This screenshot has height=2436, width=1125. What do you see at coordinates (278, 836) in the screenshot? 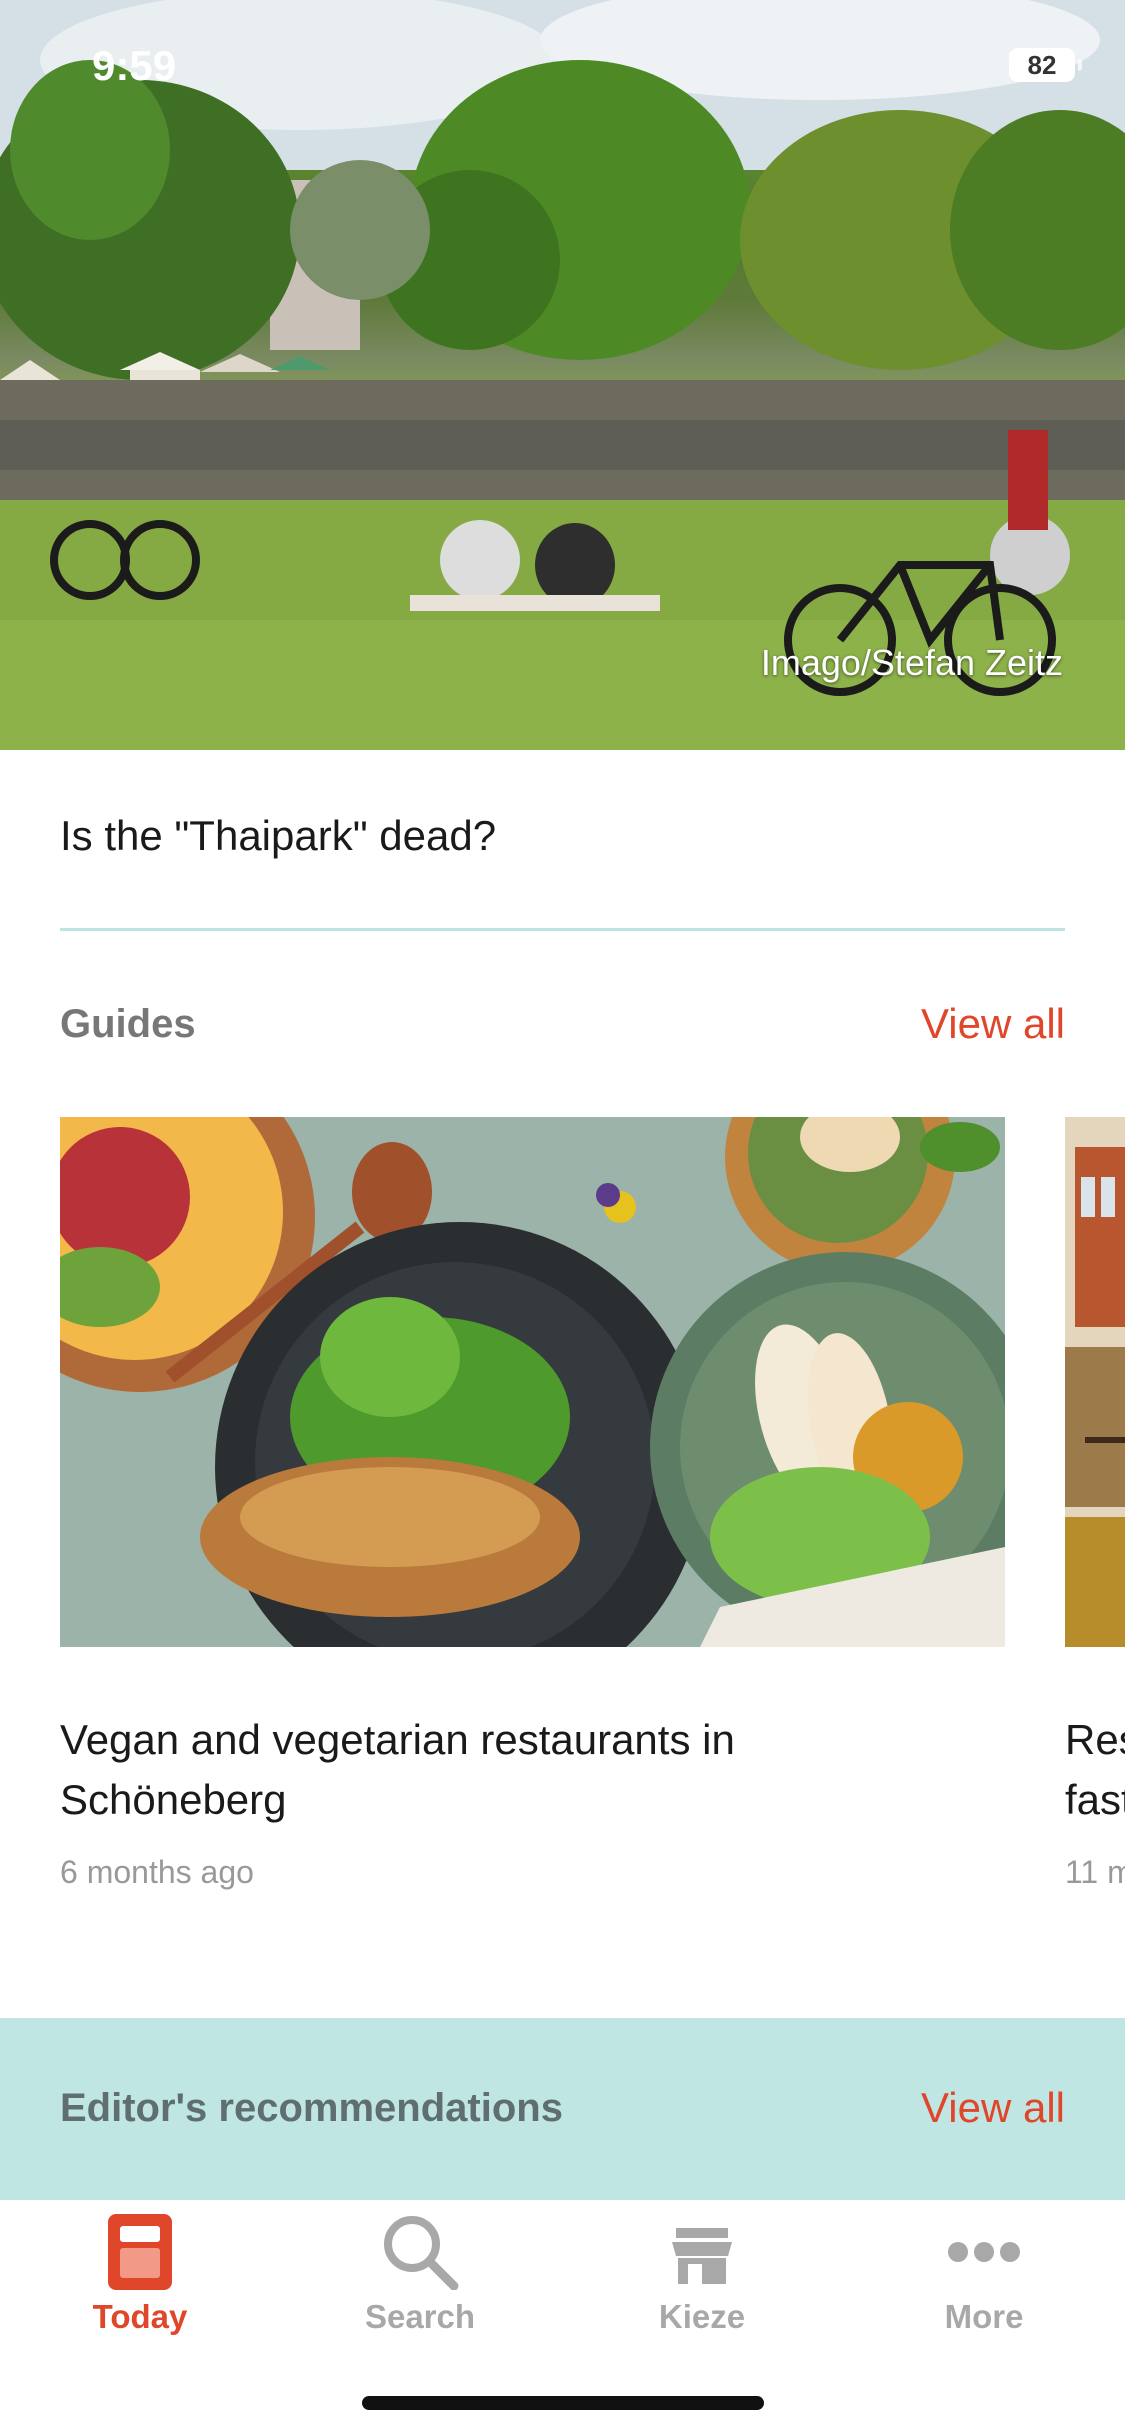
I see `article-title: Is the "Thaipark" dead?` at bounding box center [278, 836].